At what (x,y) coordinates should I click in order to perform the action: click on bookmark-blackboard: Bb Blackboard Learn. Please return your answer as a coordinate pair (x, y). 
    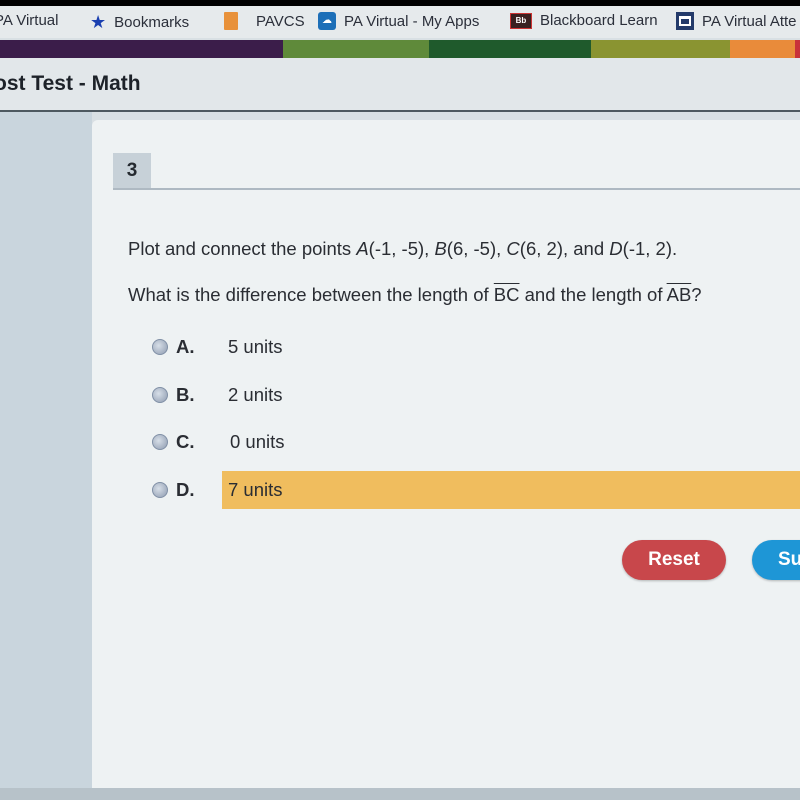
    Looking at the image, I should click on (584, 20).